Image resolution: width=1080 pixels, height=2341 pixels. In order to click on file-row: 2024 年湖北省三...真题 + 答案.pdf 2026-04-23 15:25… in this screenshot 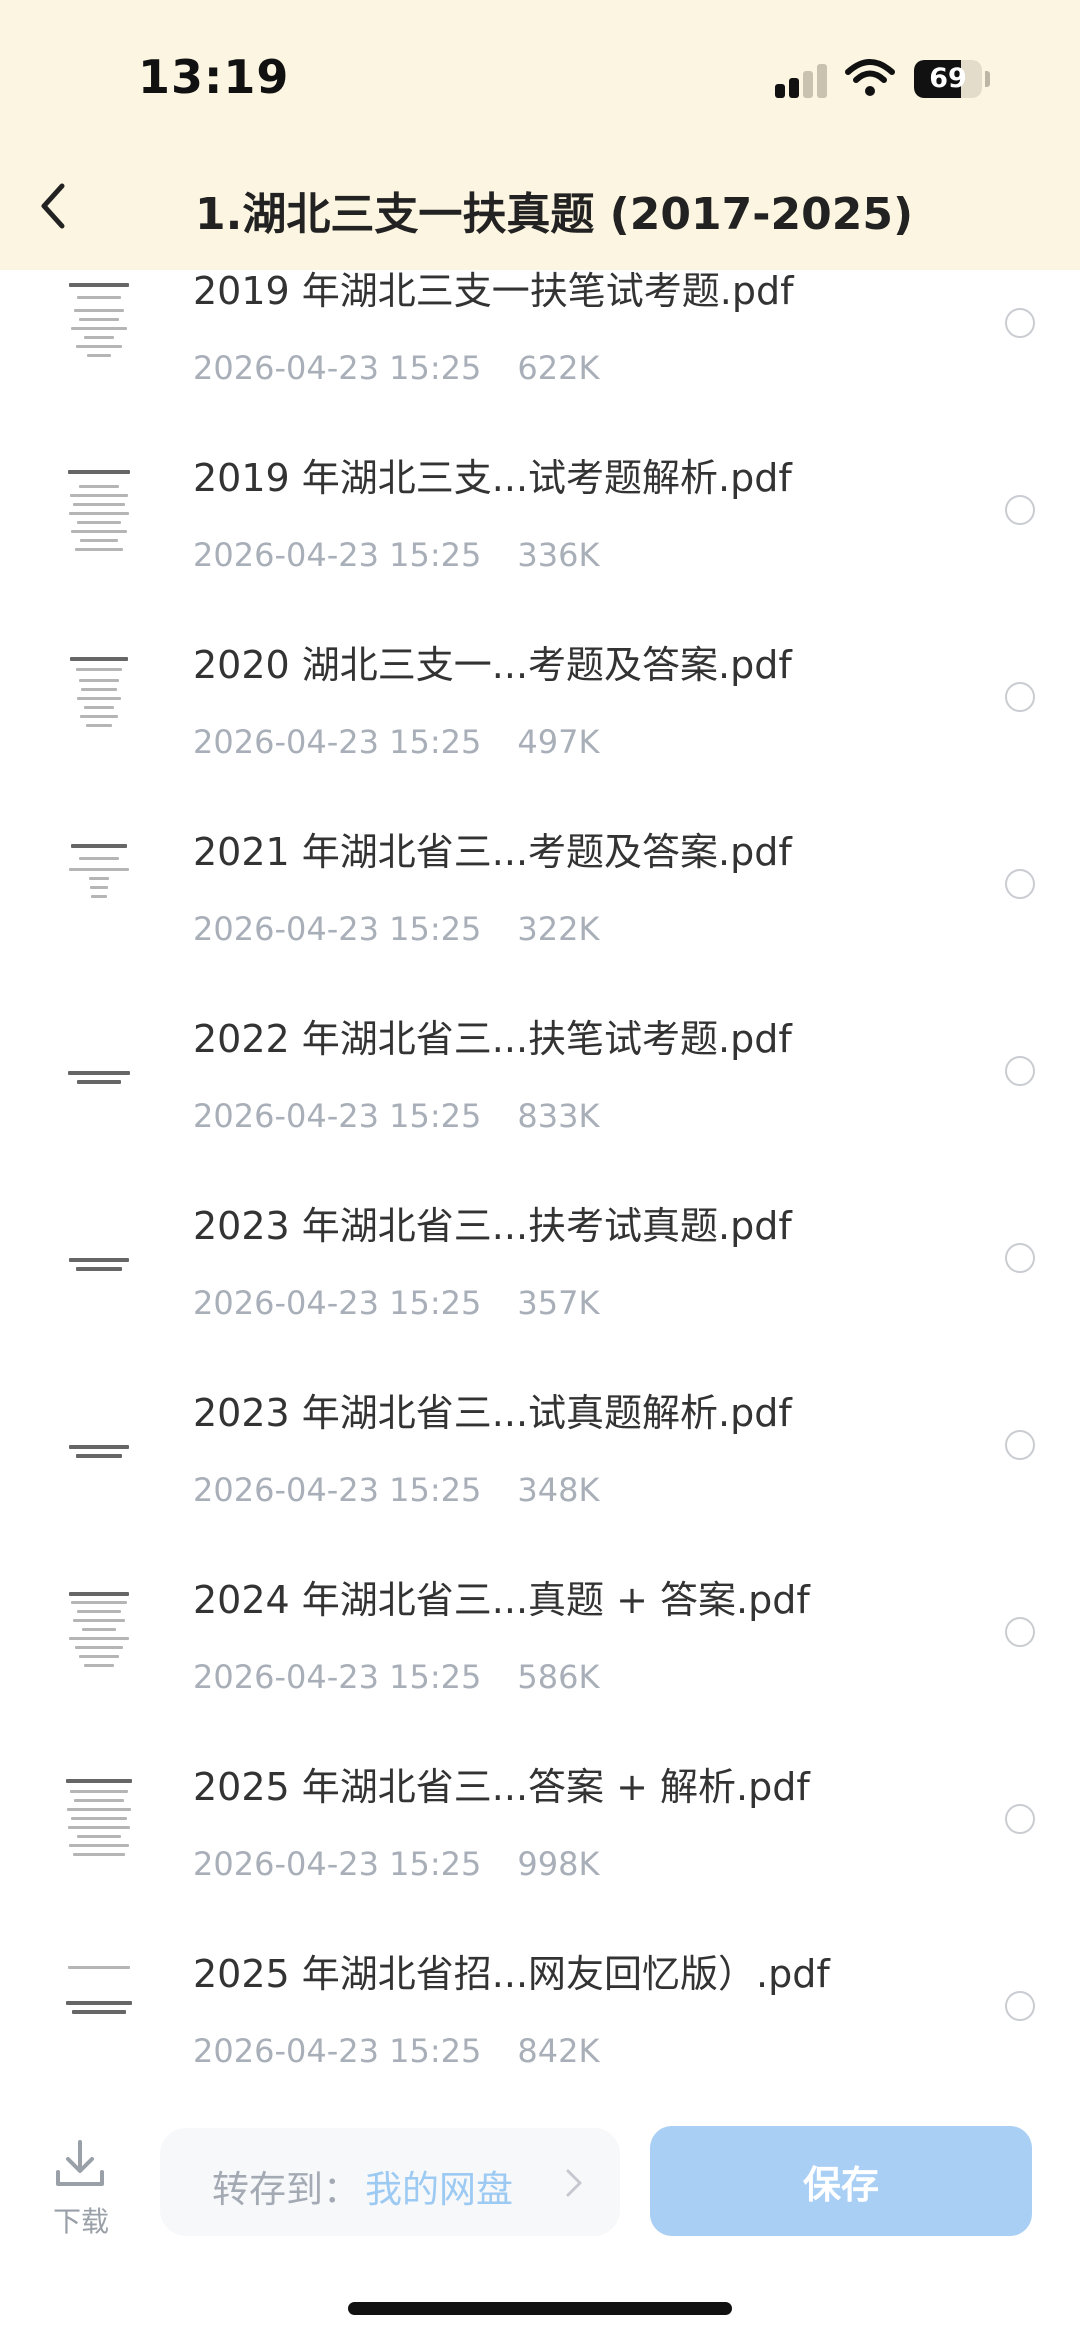, I will do `click(540, 1658)`.